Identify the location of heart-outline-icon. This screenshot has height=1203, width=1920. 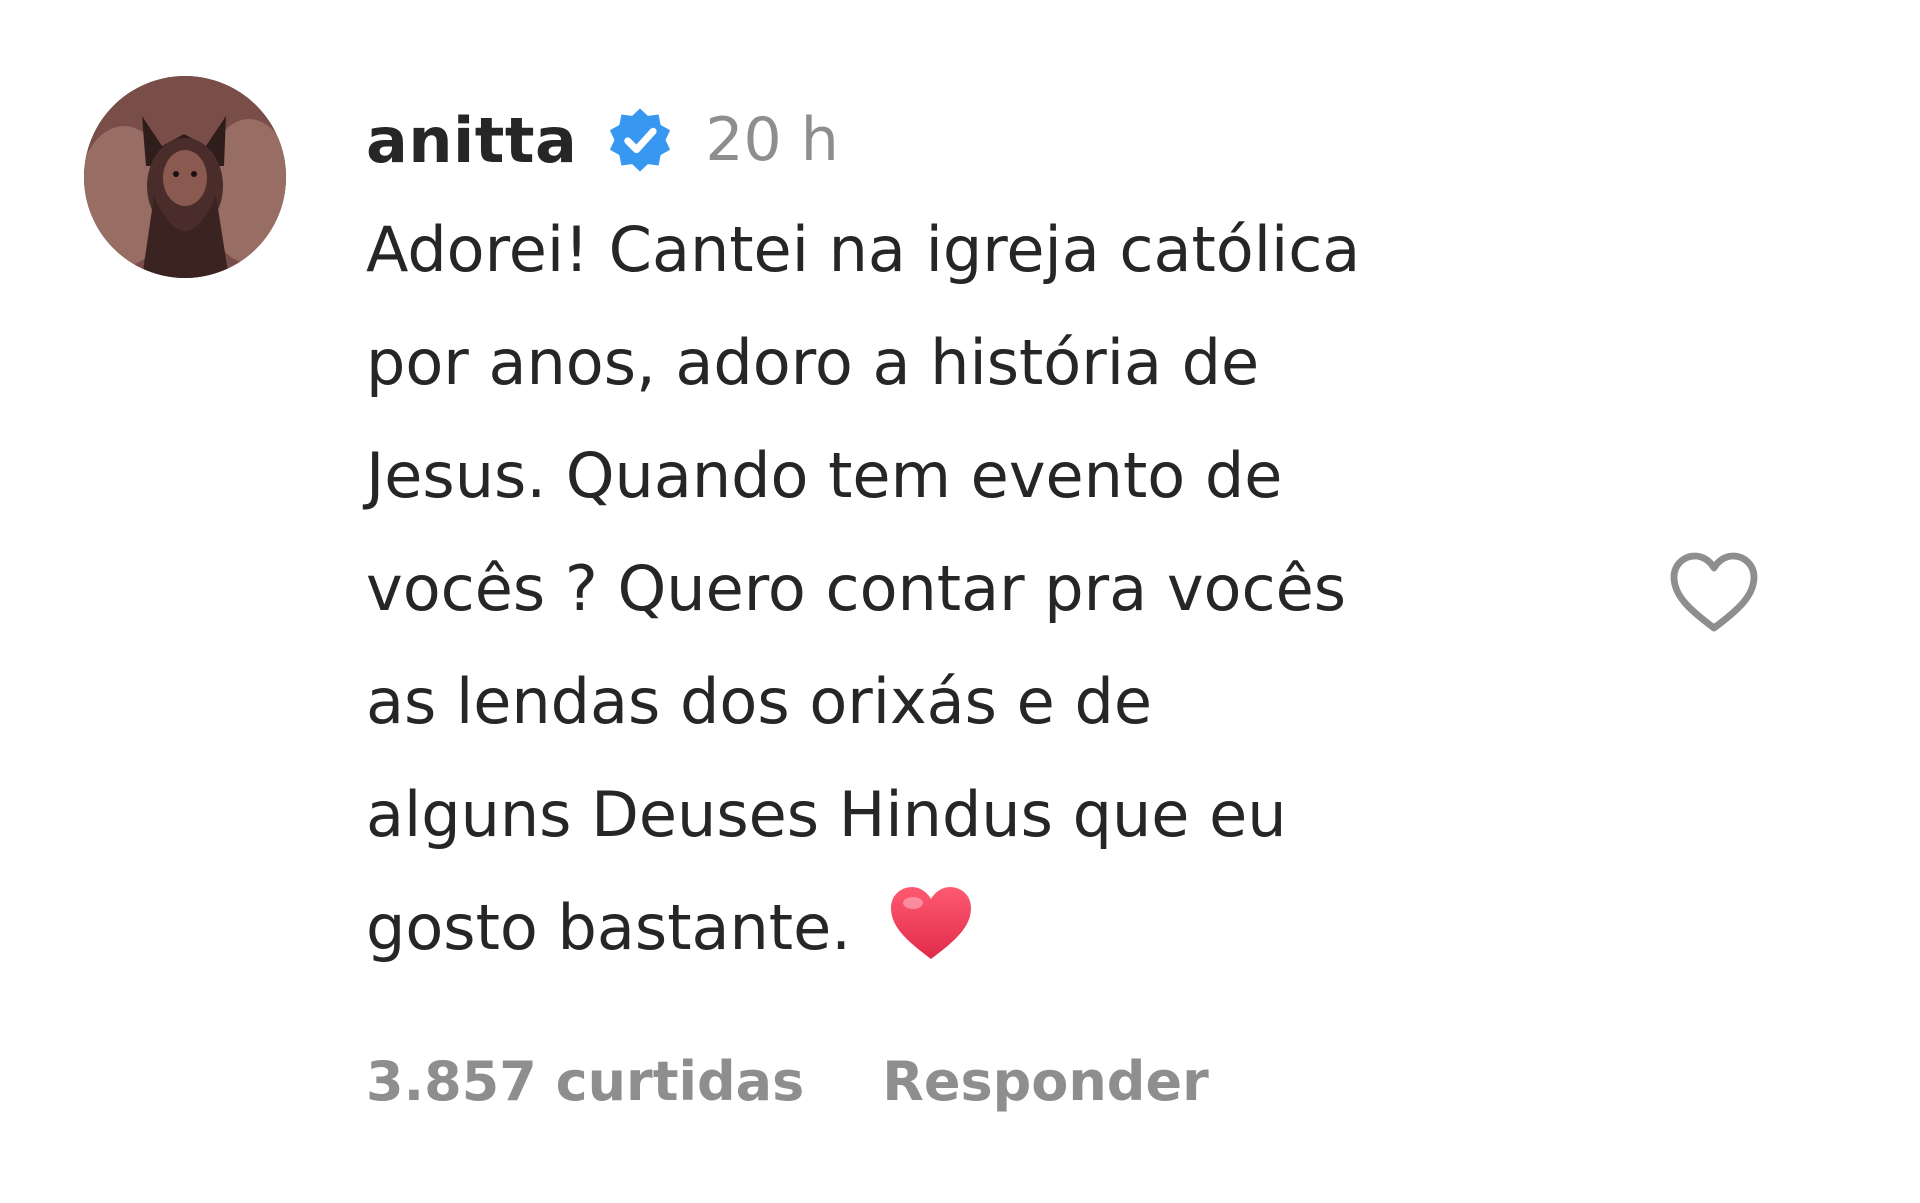
(1714, 592).